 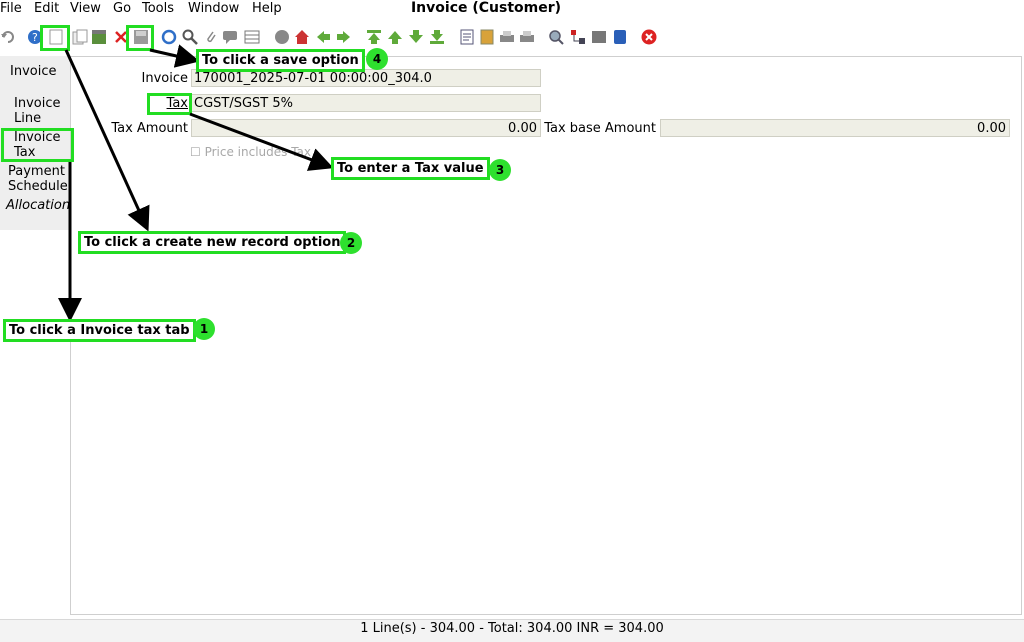 I want to click on callout-create-record: To click a create new record option, so click(x=212, y=242).